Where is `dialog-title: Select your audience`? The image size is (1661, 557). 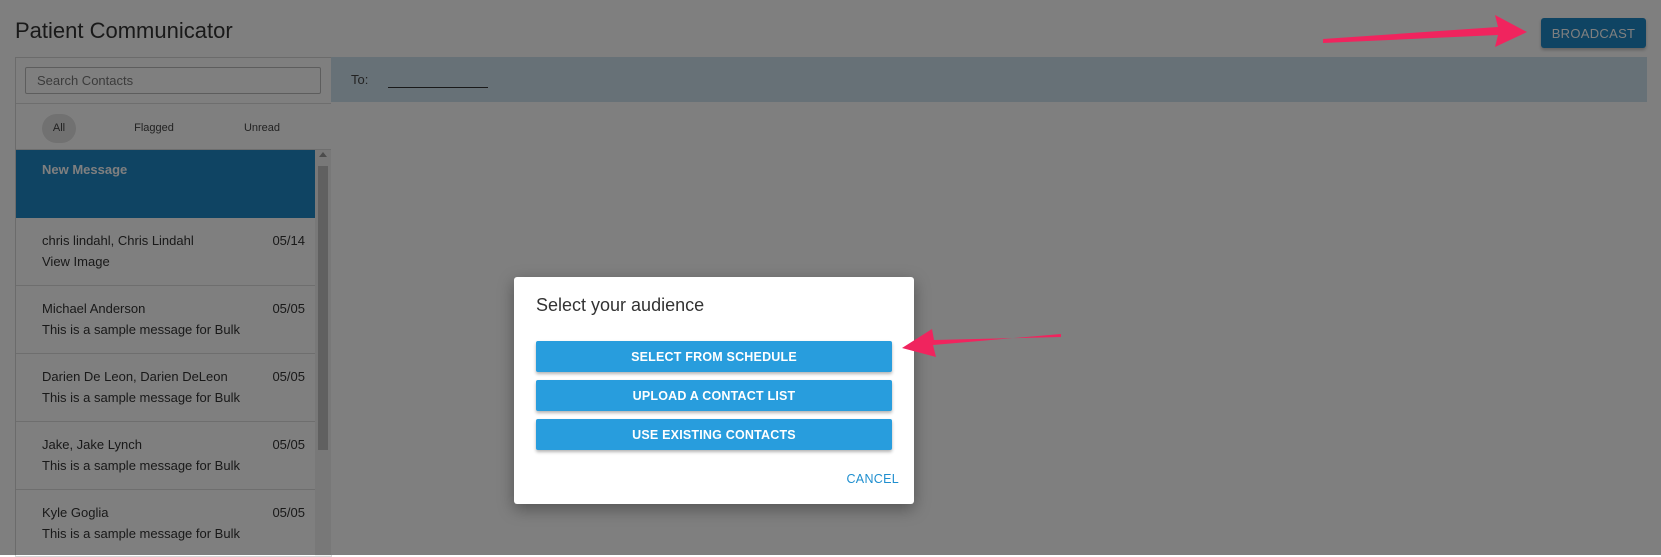 dialog-title: Select your audience is located at coordinates (620, 305).